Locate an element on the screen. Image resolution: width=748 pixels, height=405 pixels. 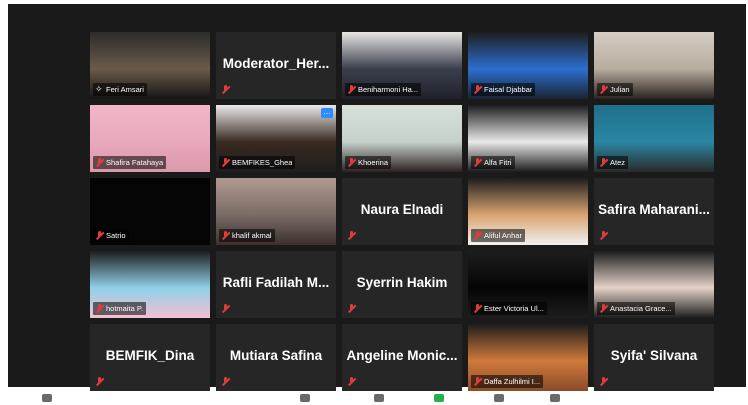
nameplate: Satrio is located at coordinates (111, 235).